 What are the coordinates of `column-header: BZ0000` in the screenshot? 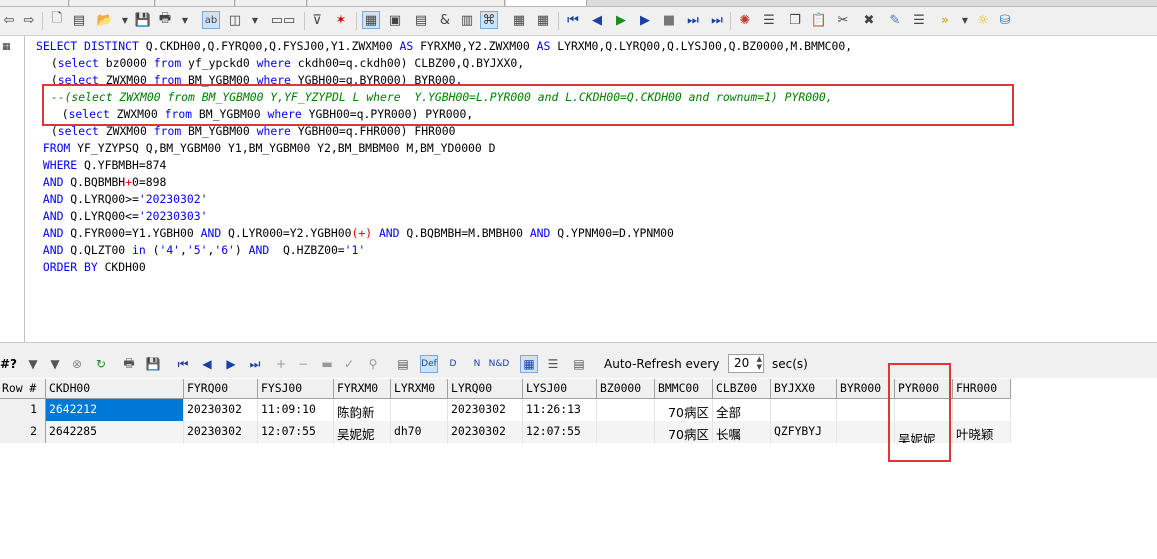 It's located at (626, 389).